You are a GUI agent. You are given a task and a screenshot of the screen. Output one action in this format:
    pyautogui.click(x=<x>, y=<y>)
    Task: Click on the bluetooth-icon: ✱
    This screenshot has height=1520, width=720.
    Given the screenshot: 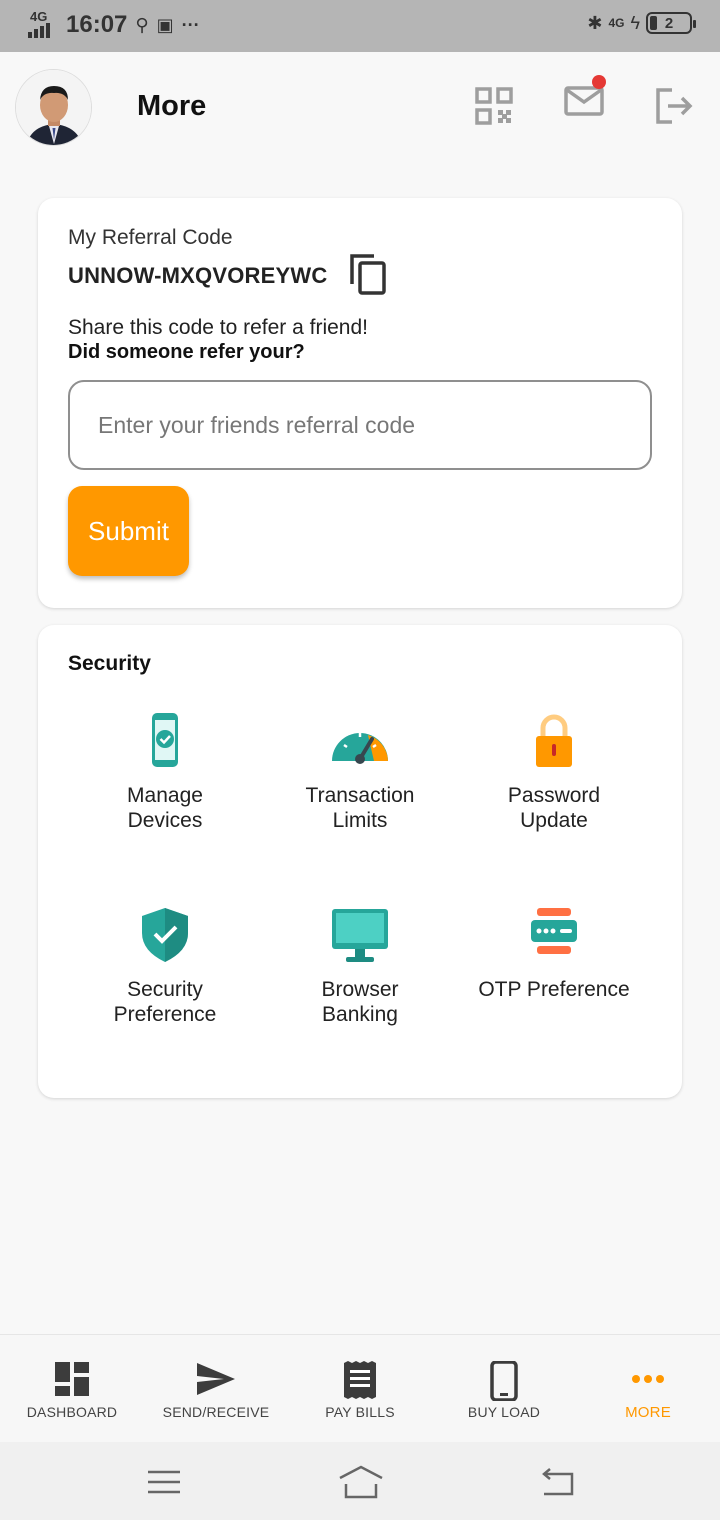 What is the action you would take?
    pyautogui.click(x=595, y=22)
    